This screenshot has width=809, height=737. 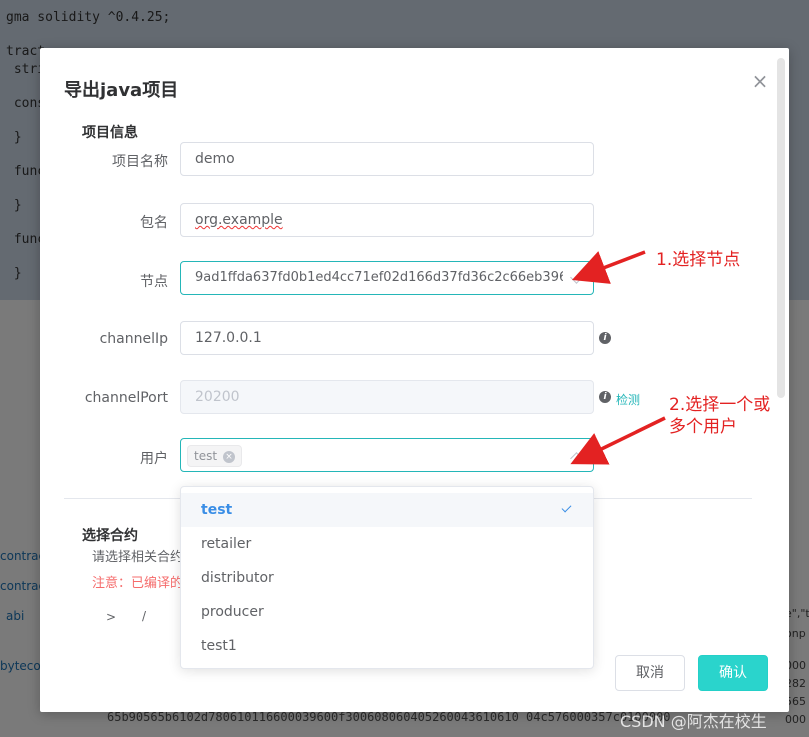 I want to click on section-title-project-info: 项目信息, so click(x=110, y=133).